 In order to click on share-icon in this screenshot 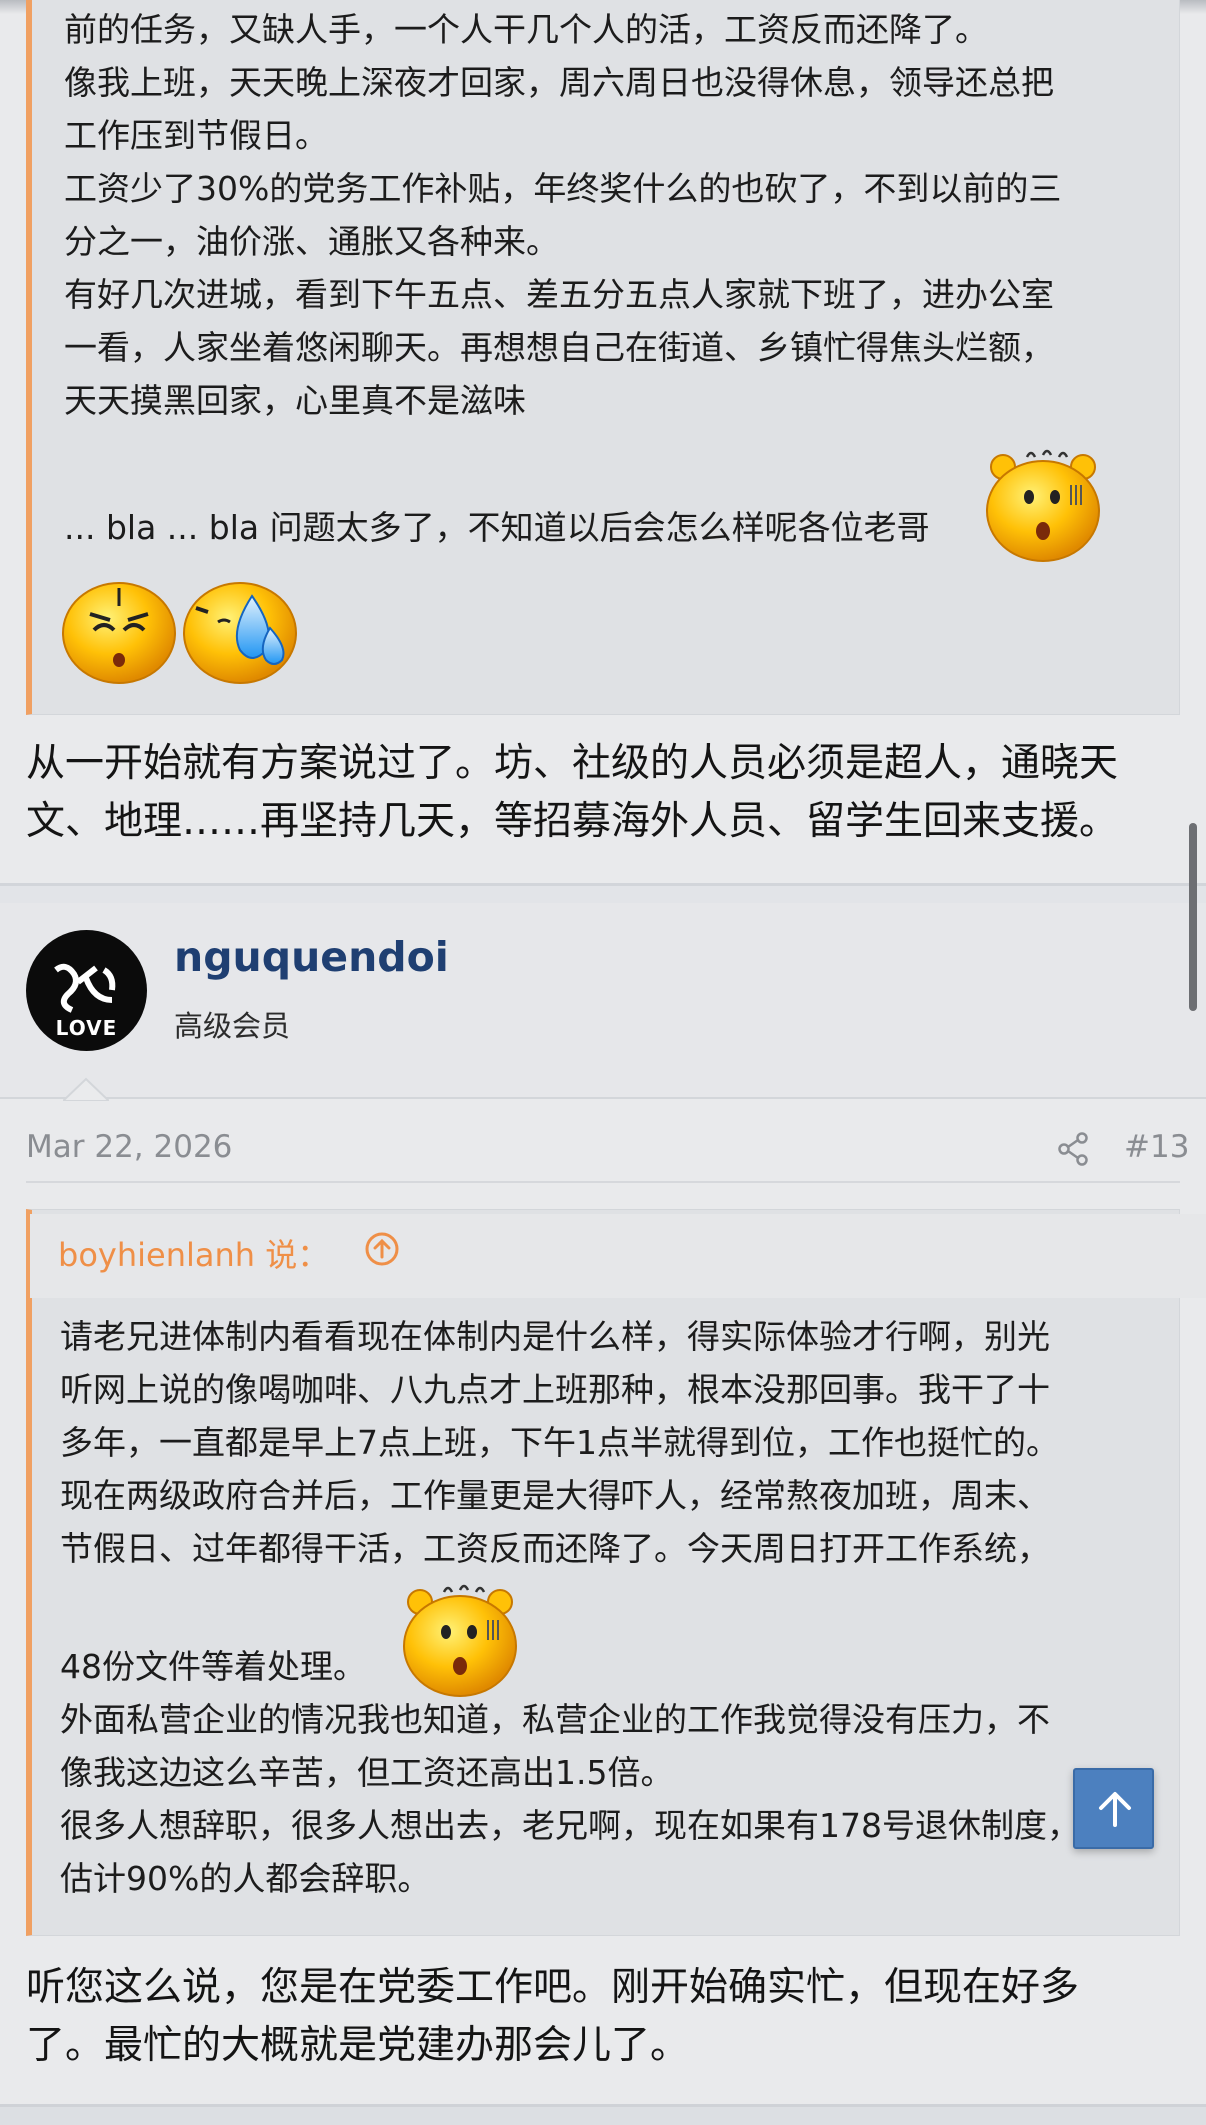, I will do `click(1073, 1151)`.